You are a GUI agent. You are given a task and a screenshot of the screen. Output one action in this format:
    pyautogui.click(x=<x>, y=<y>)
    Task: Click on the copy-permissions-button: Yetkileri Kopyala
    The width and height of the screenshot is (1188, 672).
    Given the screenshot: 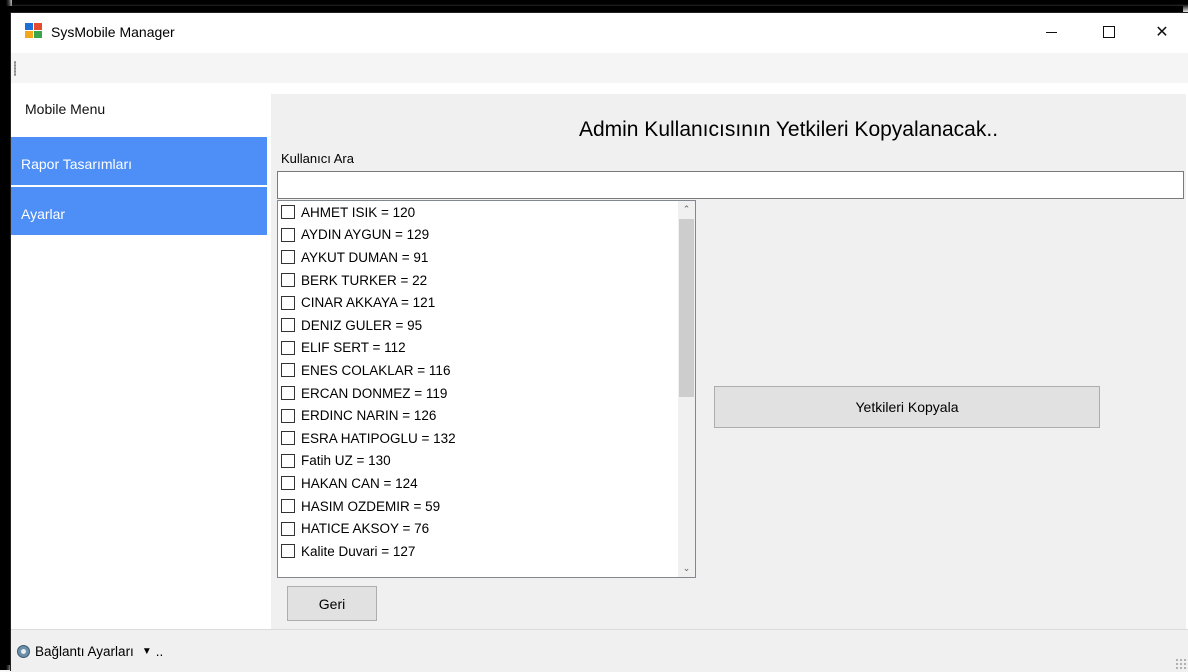 What is the action you would take?
    pyautogui.click(x=907, y=407)
    